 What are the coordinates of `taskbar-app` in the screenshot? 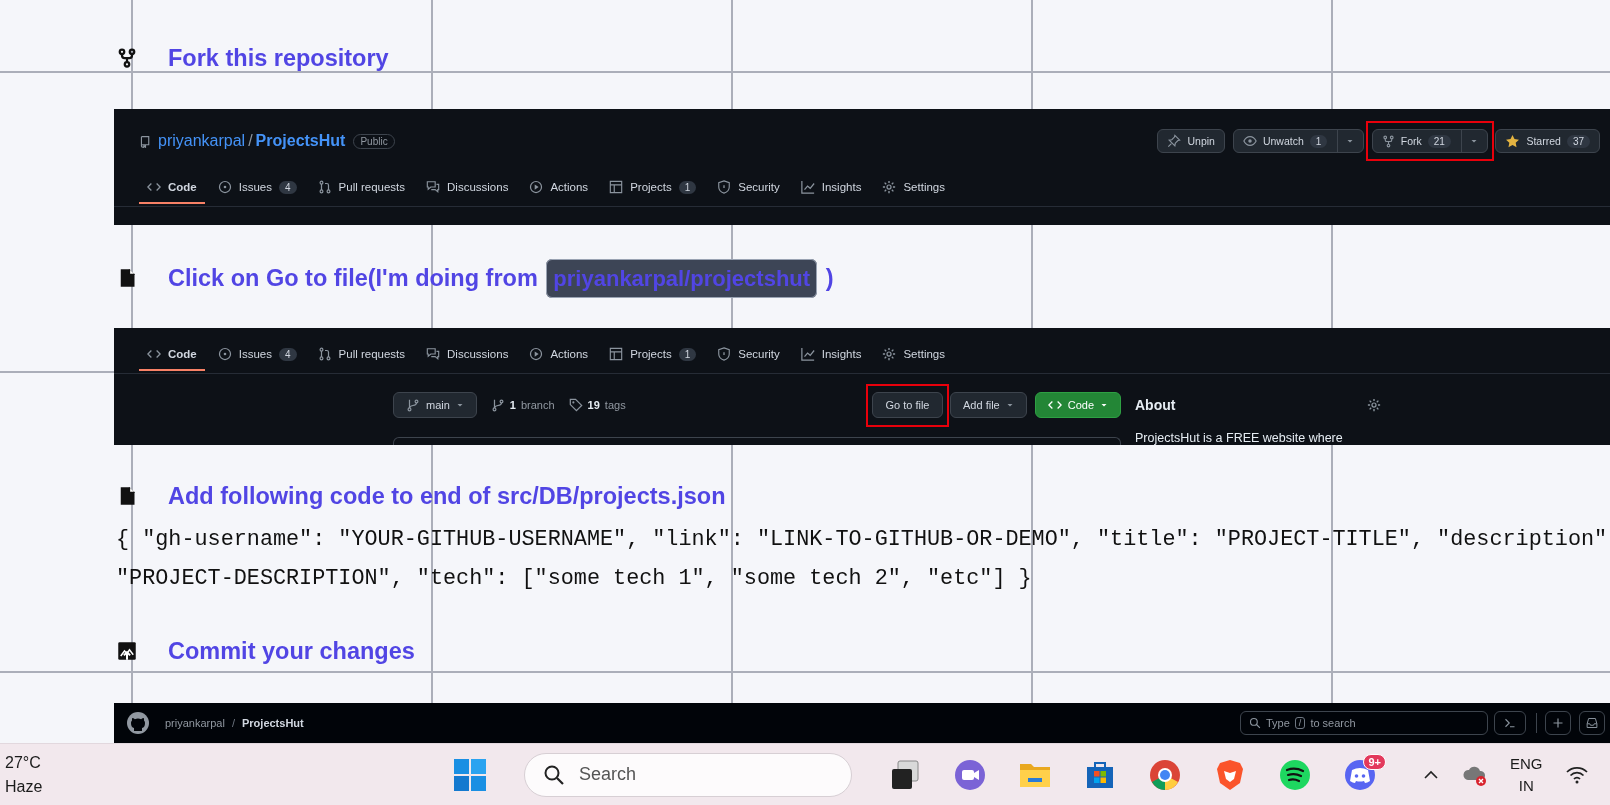 It's located at (1294, 774).